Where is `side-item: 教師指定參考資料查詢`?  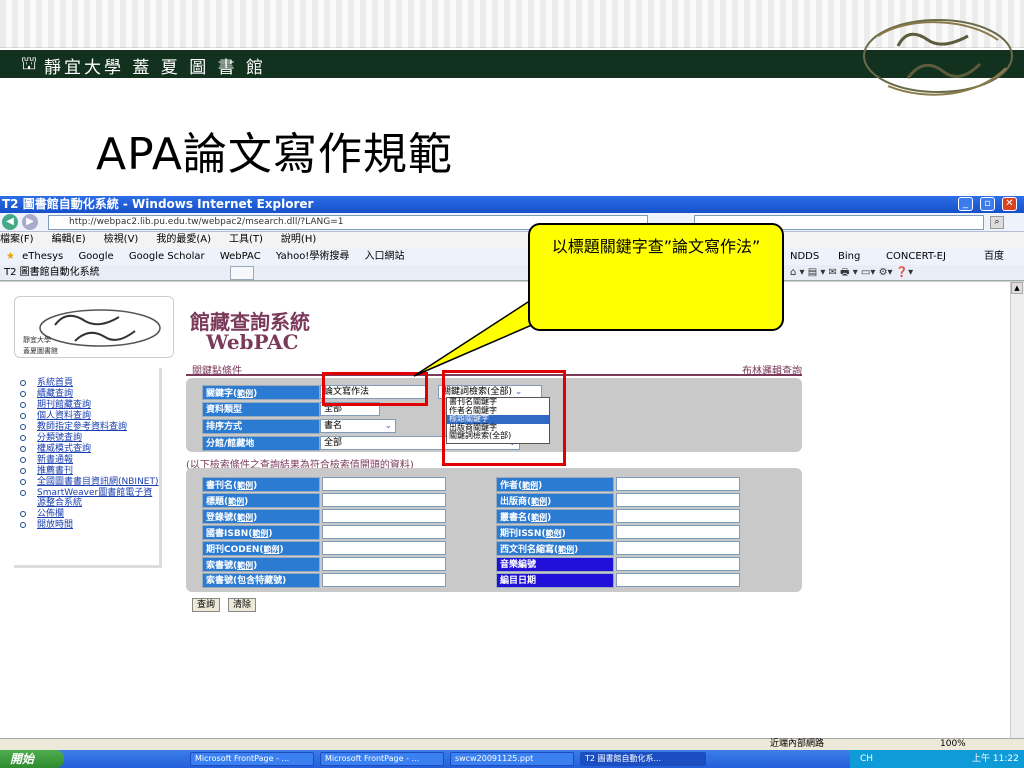 side-item: 教師指定參考資料查詢 is located at coordinates (89, 427).